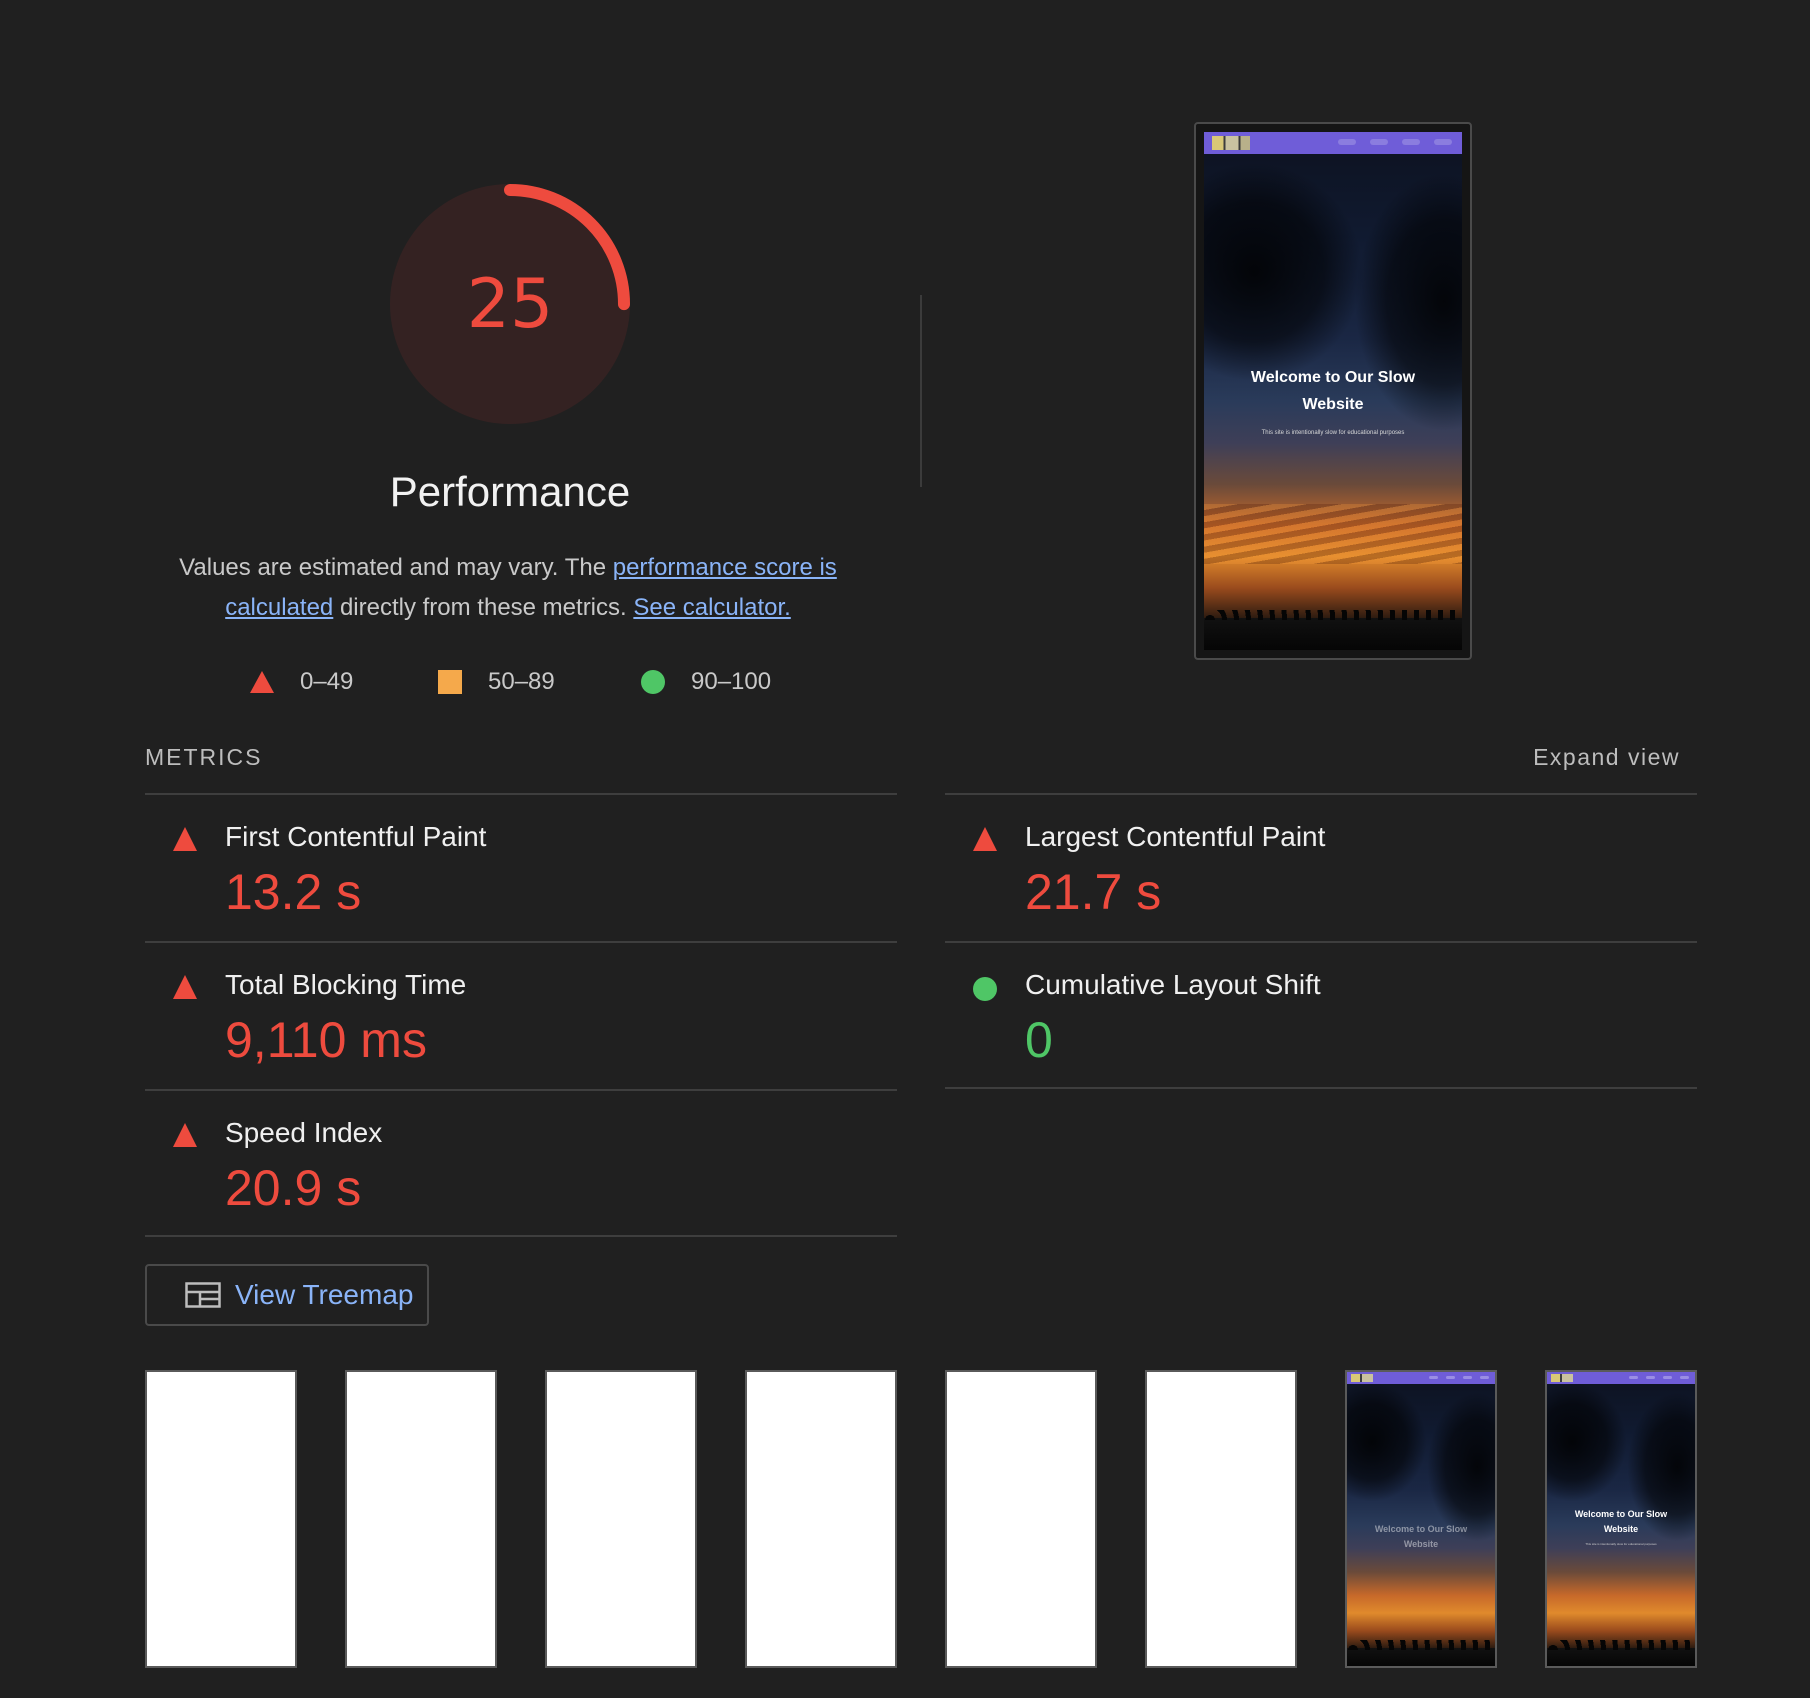  Describe the element at coordinates (1321, 1016) in the screenshot. I see `metric-cumulative-layout-shift: Cumulative Layout Shift 0` at that location.